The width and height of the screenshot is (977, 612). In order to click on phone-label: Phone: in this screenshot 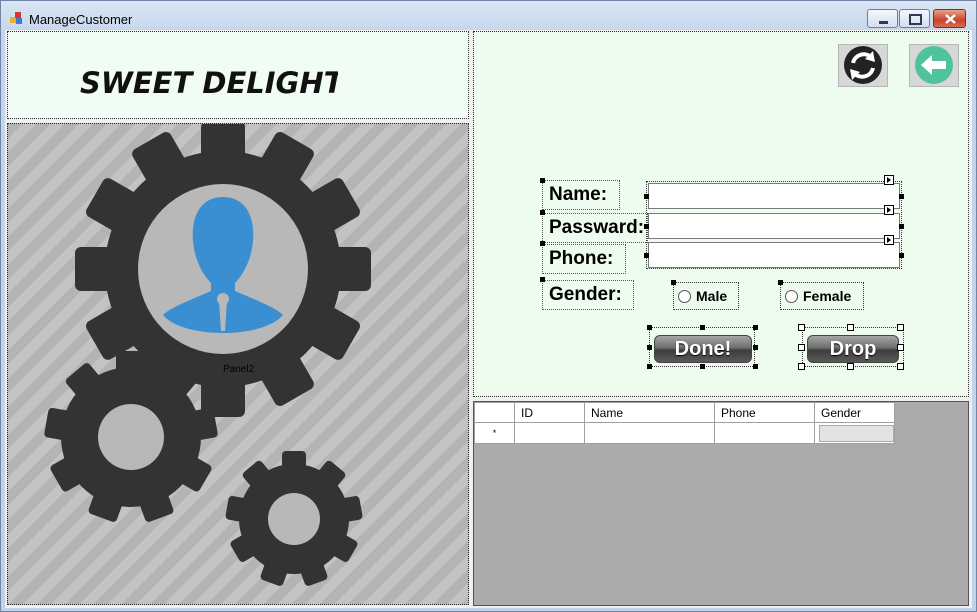, I will do `click(584, 259)`.